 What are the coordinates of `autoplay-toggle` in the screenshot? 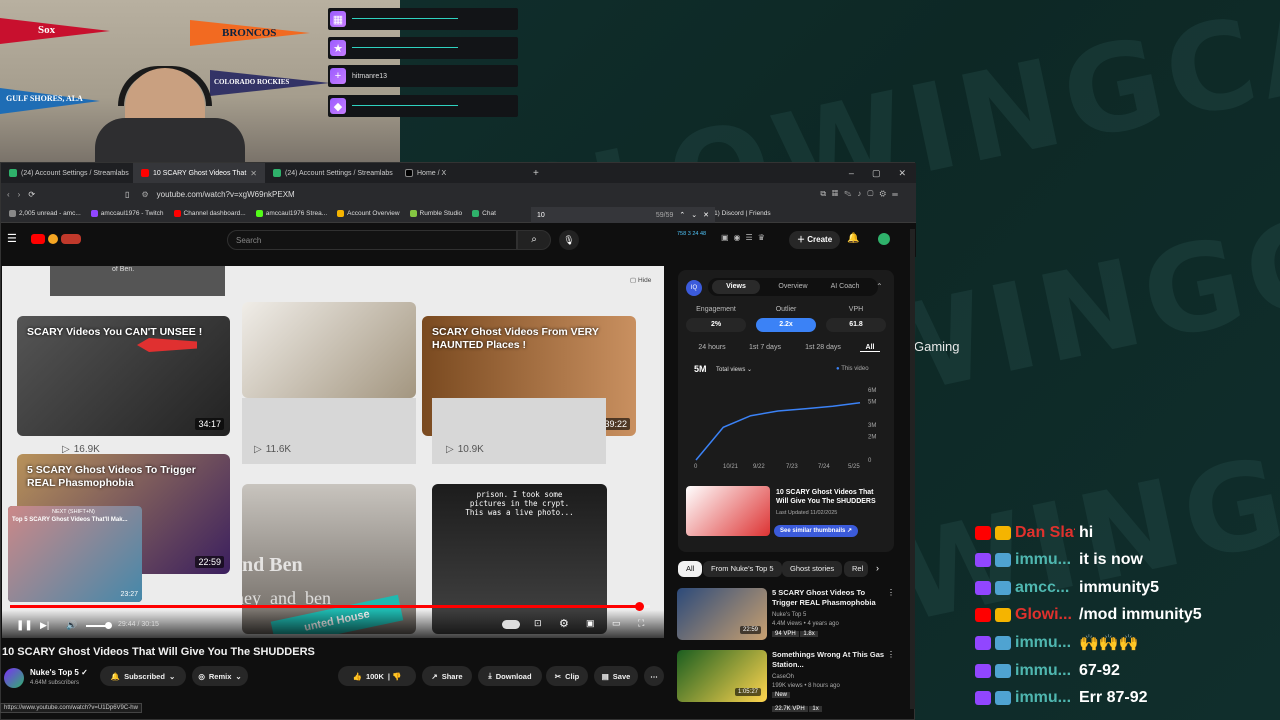 It's located at (511, 624).